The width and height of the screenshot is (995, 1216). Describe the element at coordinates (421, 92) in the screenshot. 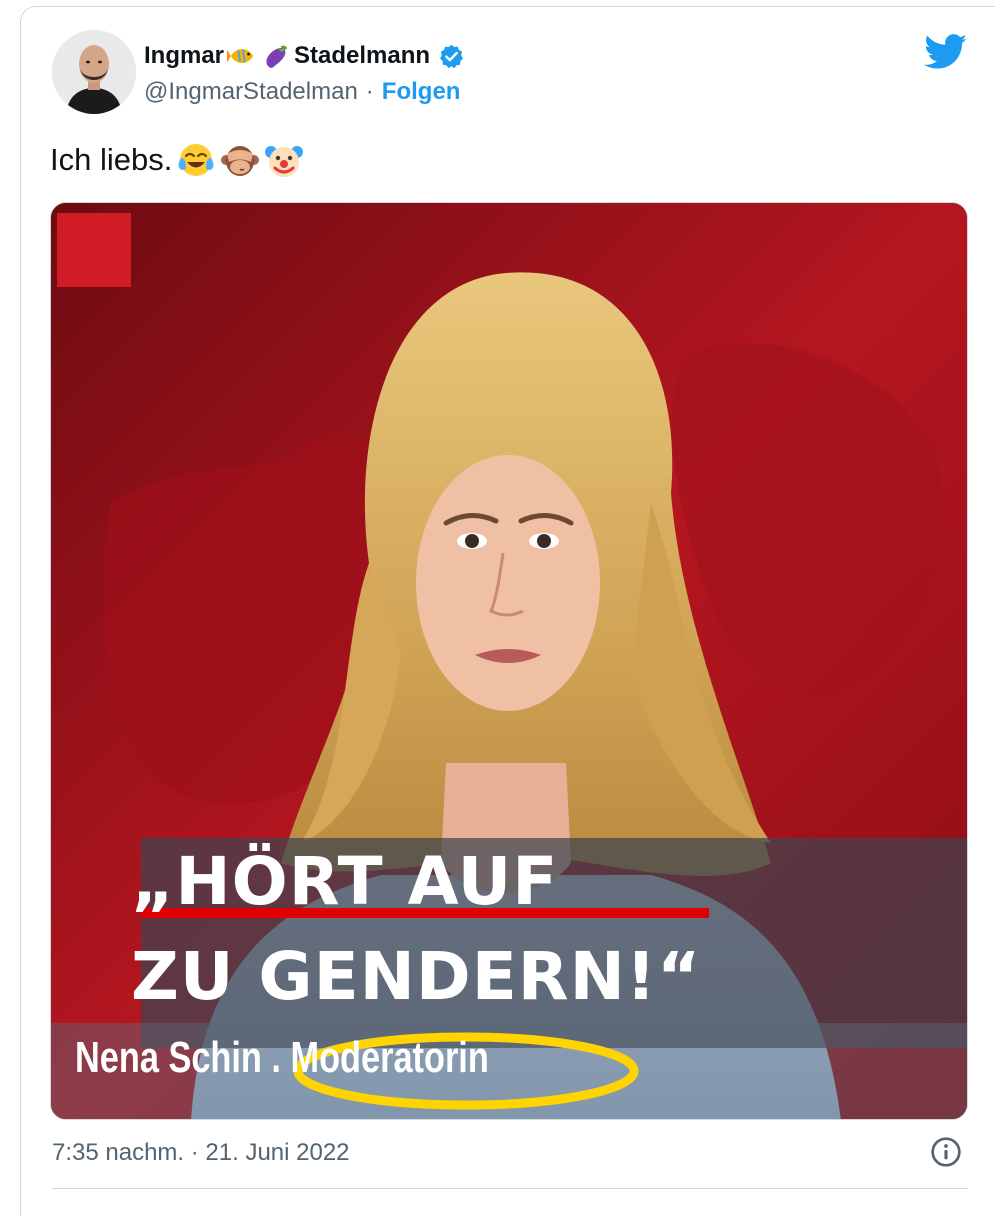

I see `follow-button: Folgen` at that location.